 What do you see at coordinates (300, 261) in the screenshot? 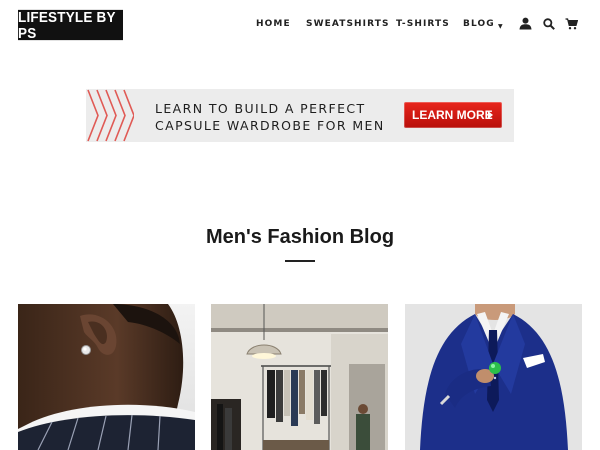
I see `title-divider` at bounding box center [300, 261].